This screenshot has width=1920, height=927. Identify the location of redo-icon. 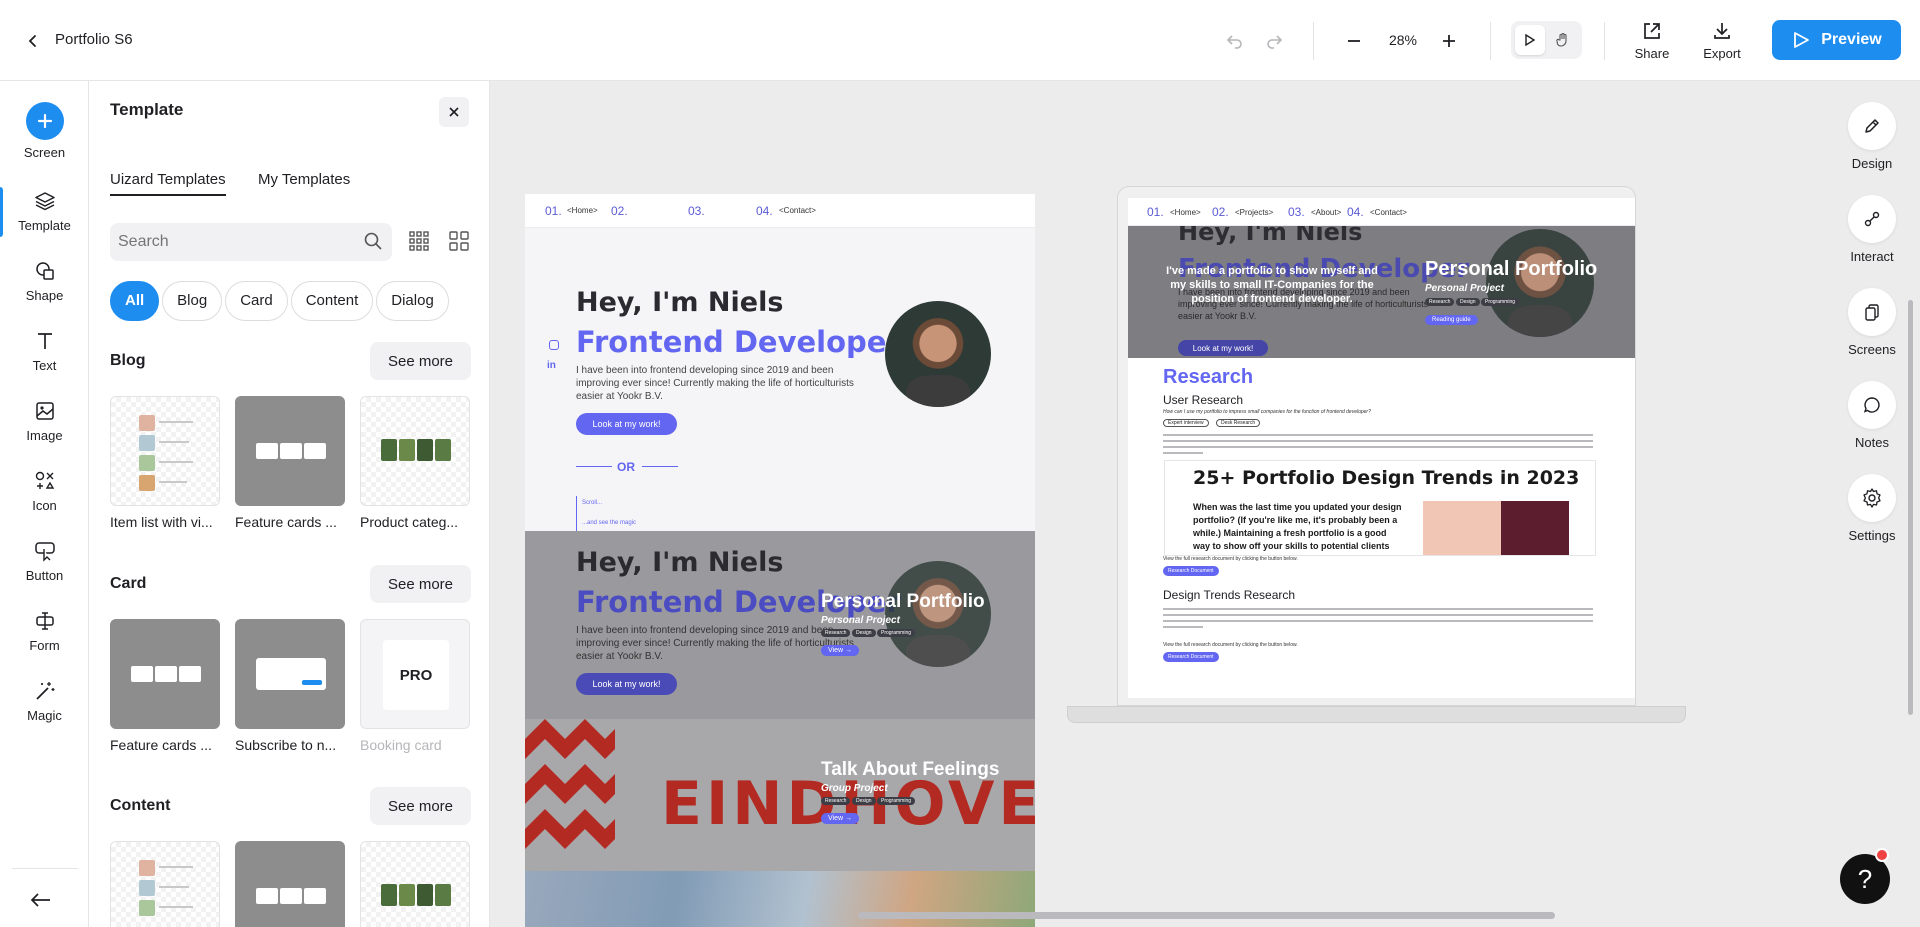
(1274, 41).